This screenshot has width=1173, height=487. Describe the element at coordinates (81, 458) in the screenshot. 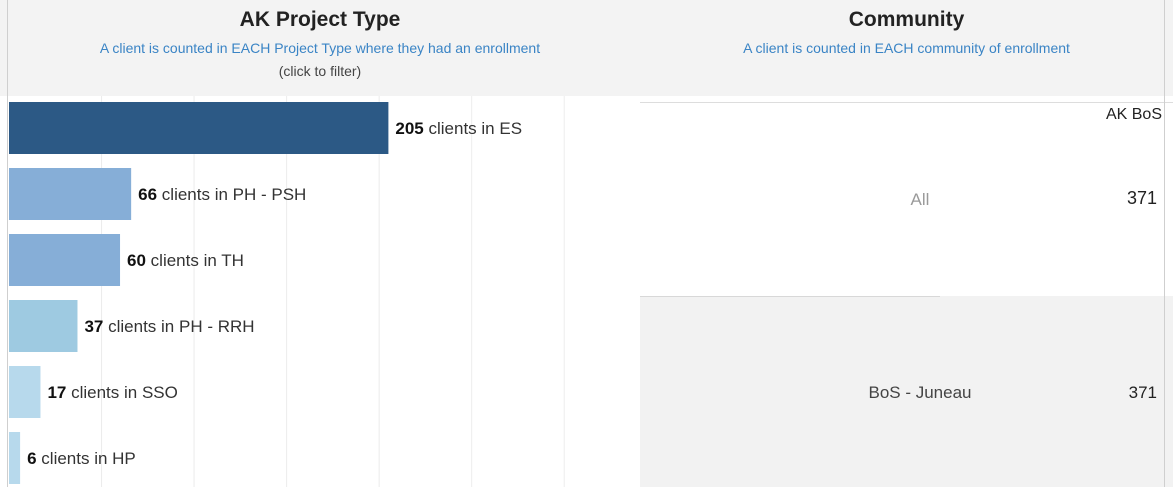

I see `bar-label: 6 clients in HP` at that location.